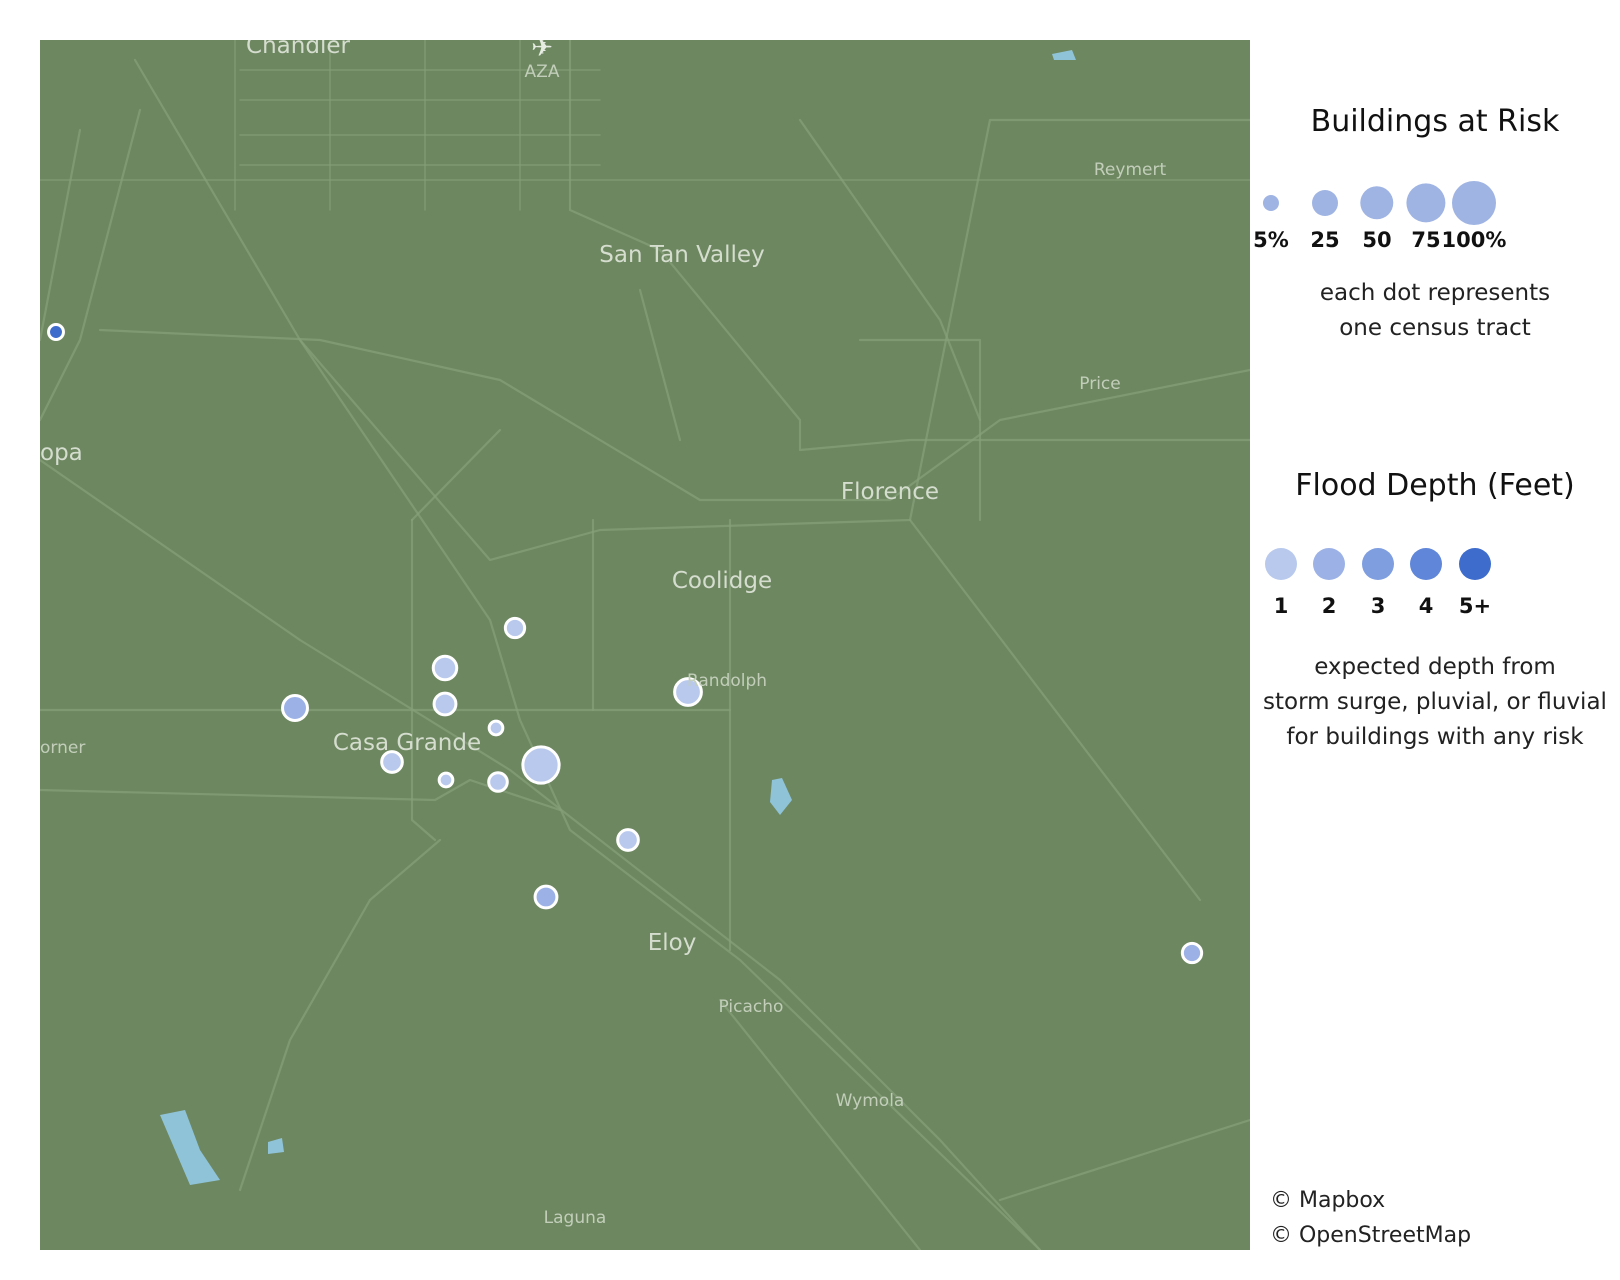 The width and height of the screenshot is (1620, 1280). I want to click on size-note-line: one census tract, so click(1435, 328).